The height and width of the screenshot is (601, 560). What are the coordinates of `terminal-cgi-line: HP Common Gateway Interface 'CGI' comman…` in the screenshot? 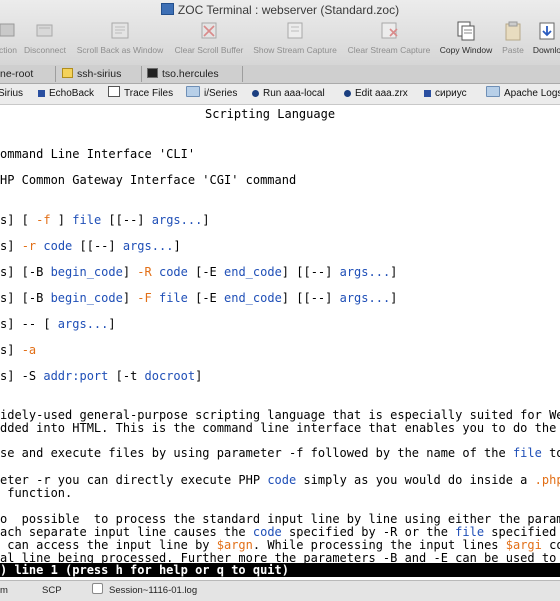 It's located at (148, 180).